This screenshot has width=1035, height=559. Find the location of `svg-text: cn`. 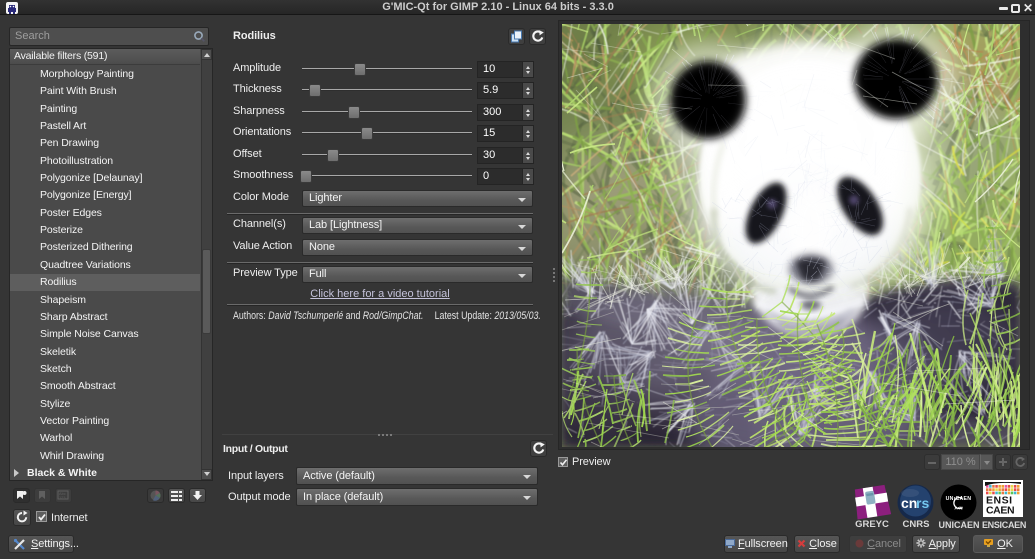

svg-text: cn is located at coordinates (909, 503).